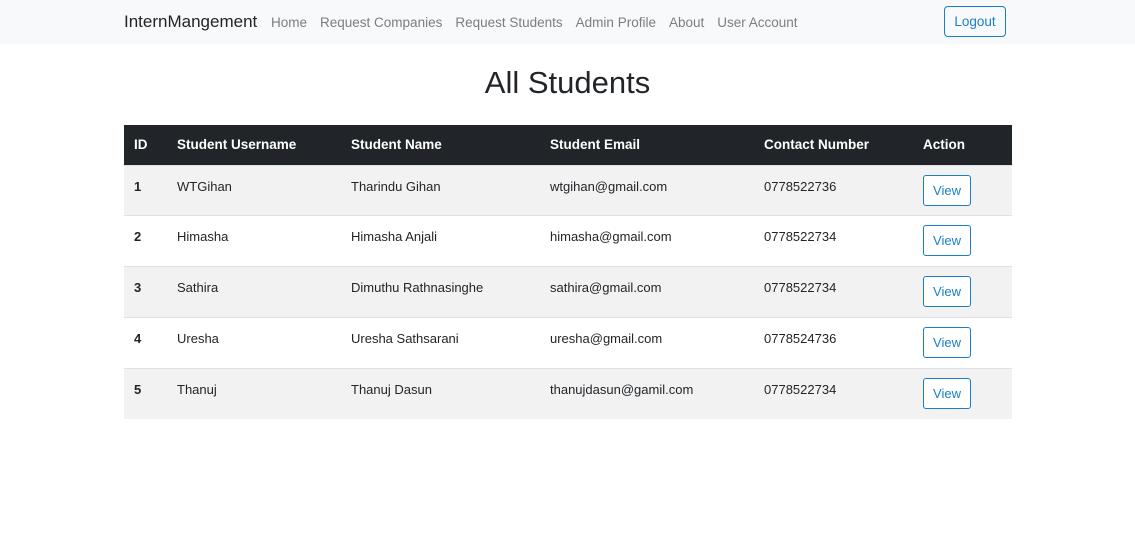  I want to click on cell-contact: 0778524736, so click(800, 338).